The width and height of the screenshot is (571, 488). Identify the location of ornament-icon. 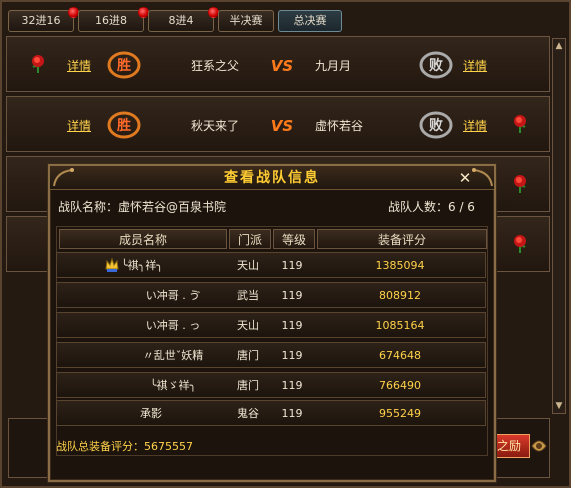
(539, 446).